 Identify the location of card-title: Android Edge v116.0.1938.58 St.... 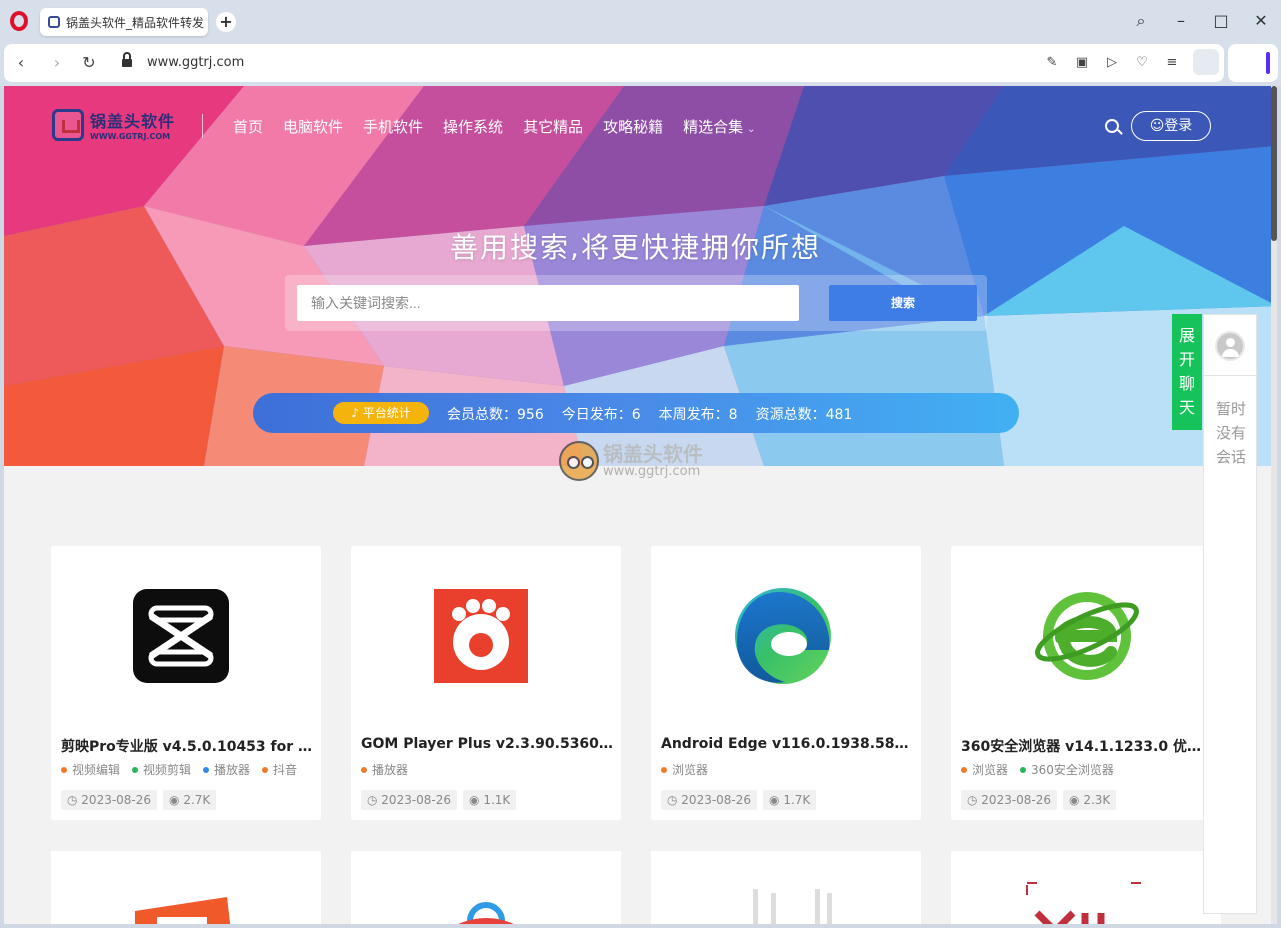
(787, 744).